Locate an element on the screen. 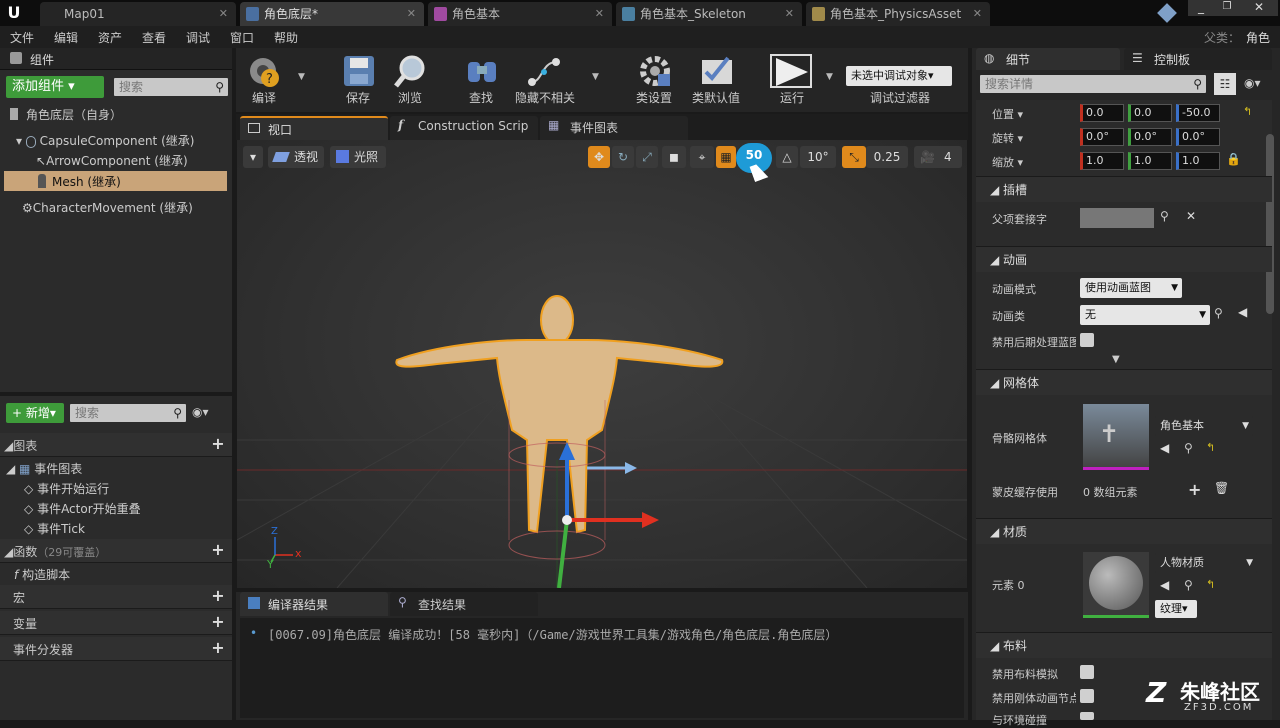 This screenshot has width=1280, height=728. parent-socket-field is located at coordinates (1117, 218).